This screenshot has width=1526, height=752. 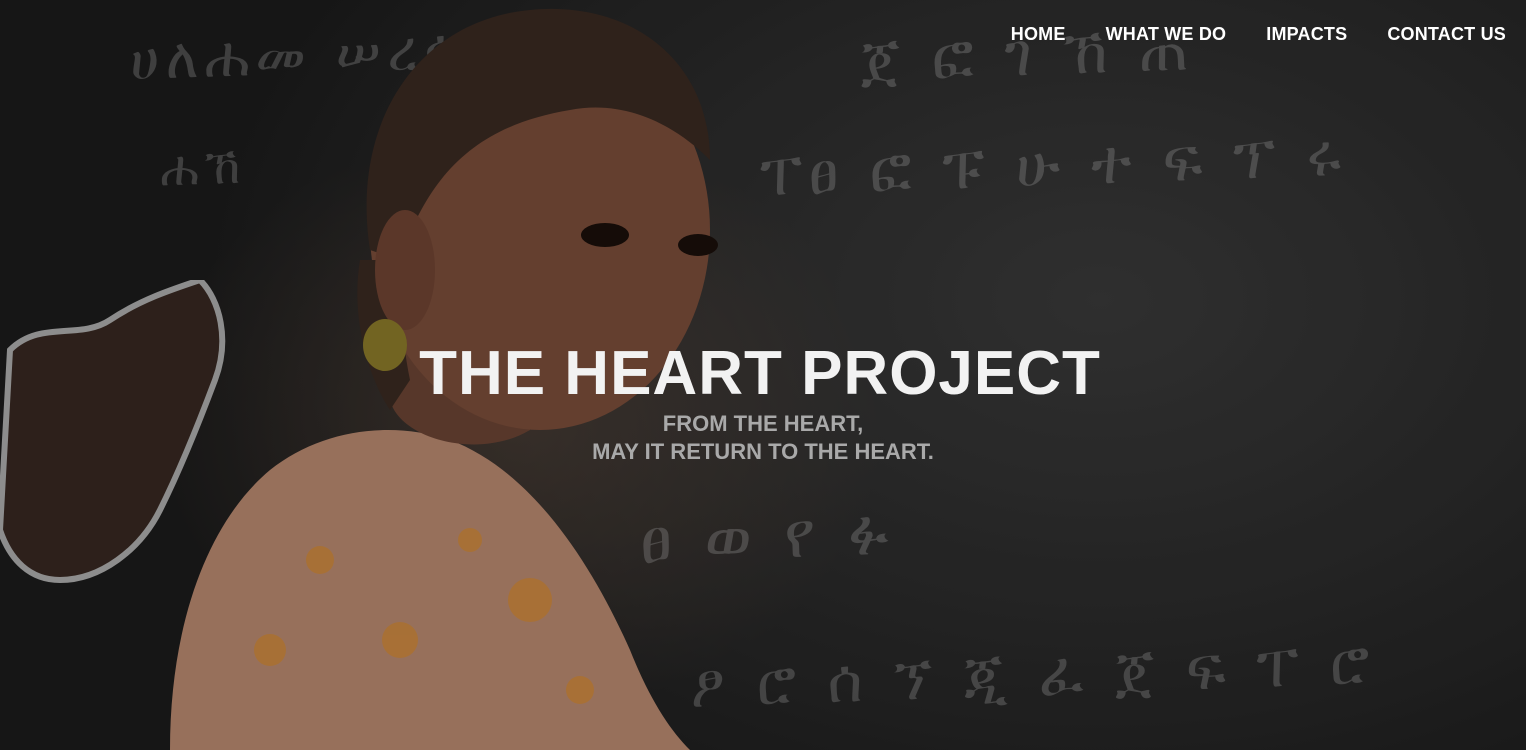 What do you see at coordinates (1306, 34) in the screenshot?
I see `nav-link-impacts: IMPACTS` at bounding box center [1306, 34].